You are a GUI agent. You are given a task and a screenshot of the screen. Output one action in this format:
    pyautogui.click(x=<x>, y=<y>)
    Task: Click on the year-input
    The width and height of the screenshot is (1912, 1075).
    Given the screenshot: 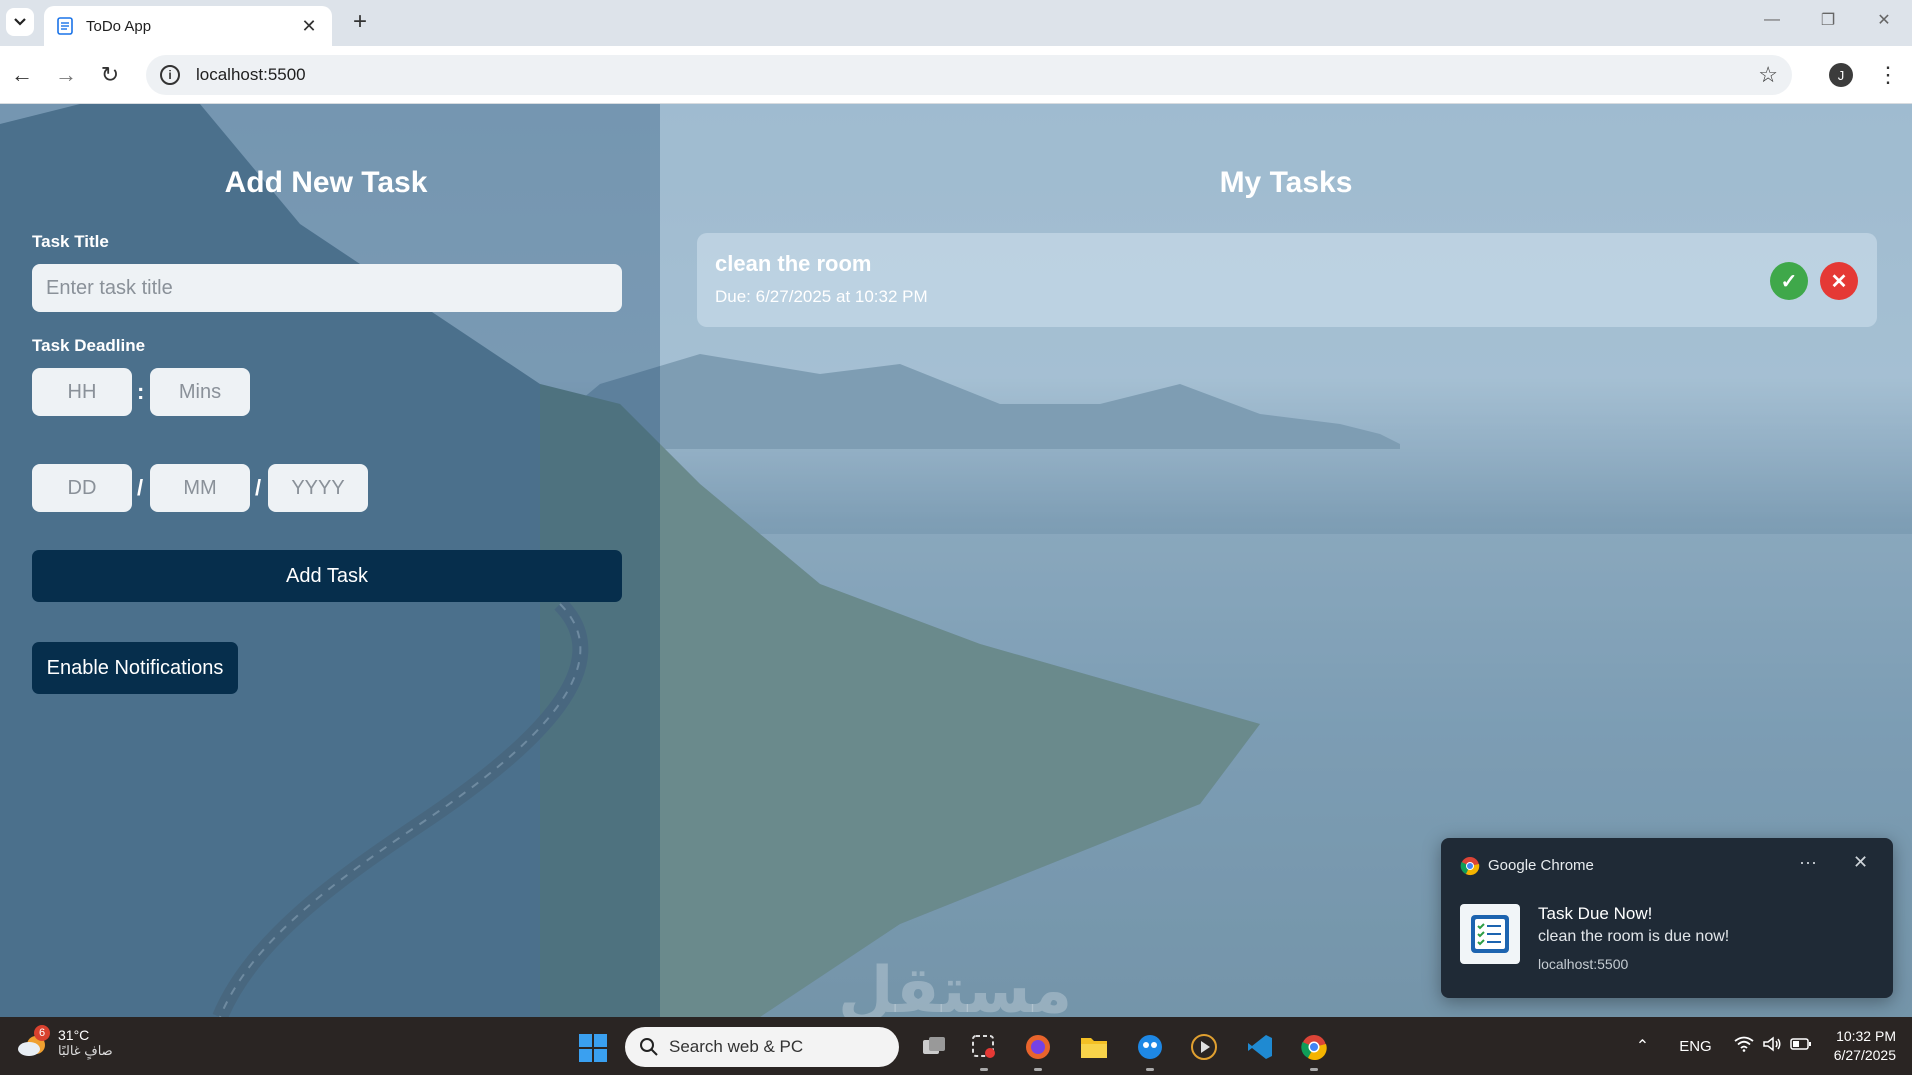 What is the action you would take?
    pyautogui.click(x=318, y=488)
    